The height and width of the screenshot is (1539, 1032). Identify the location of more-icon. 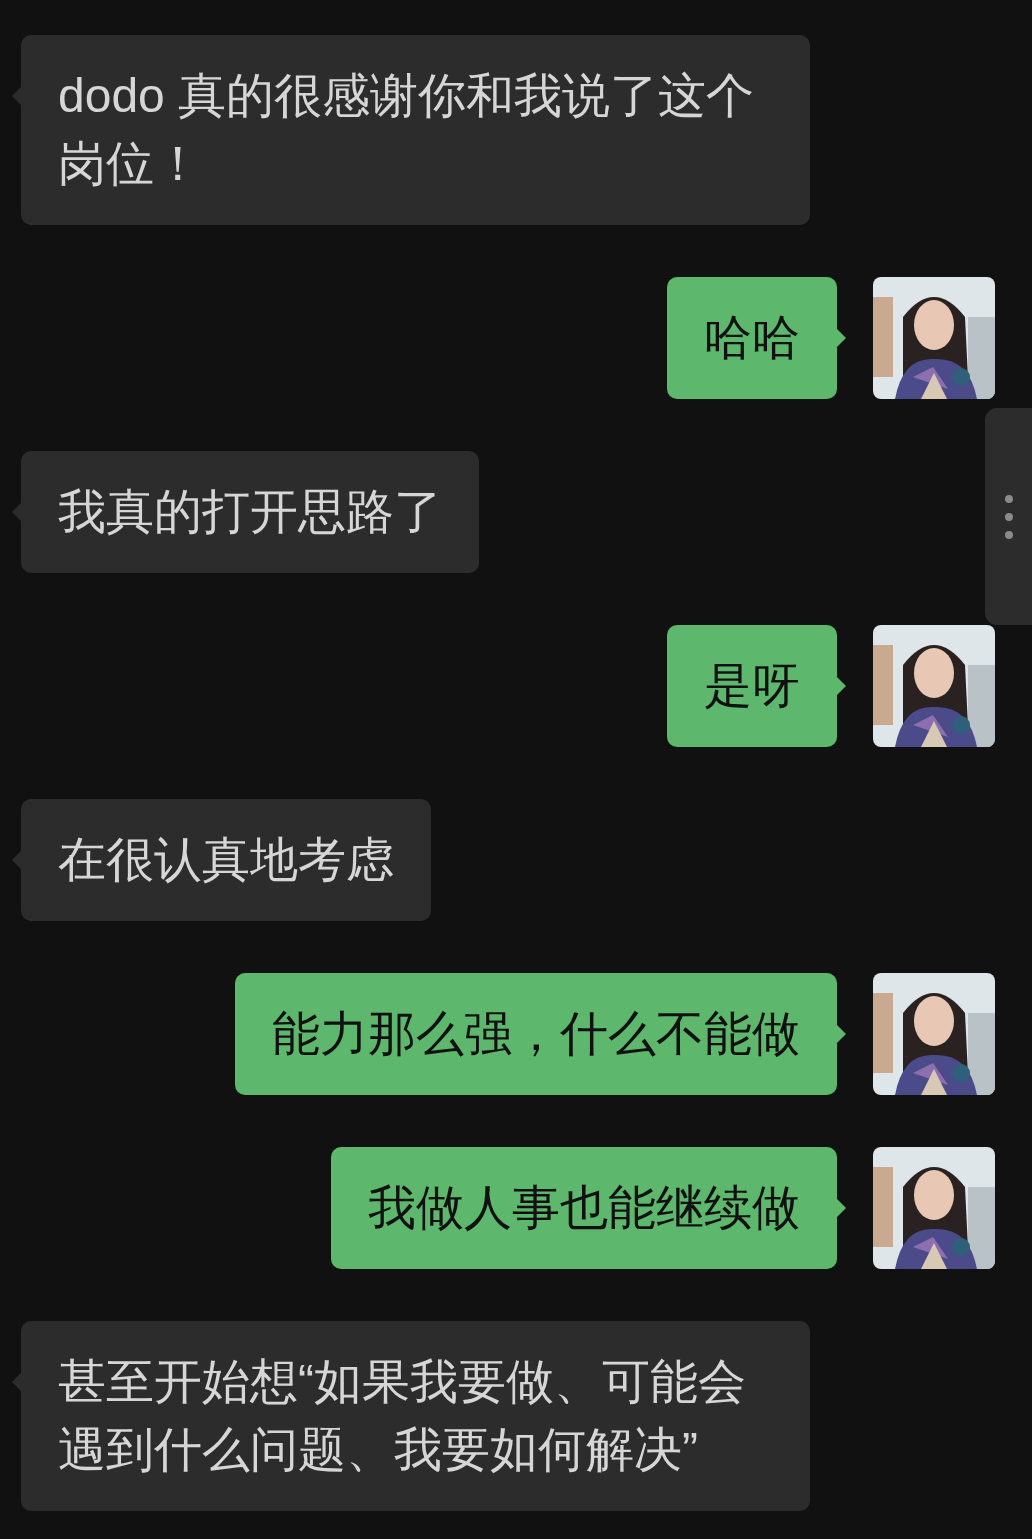
(1008, 516).